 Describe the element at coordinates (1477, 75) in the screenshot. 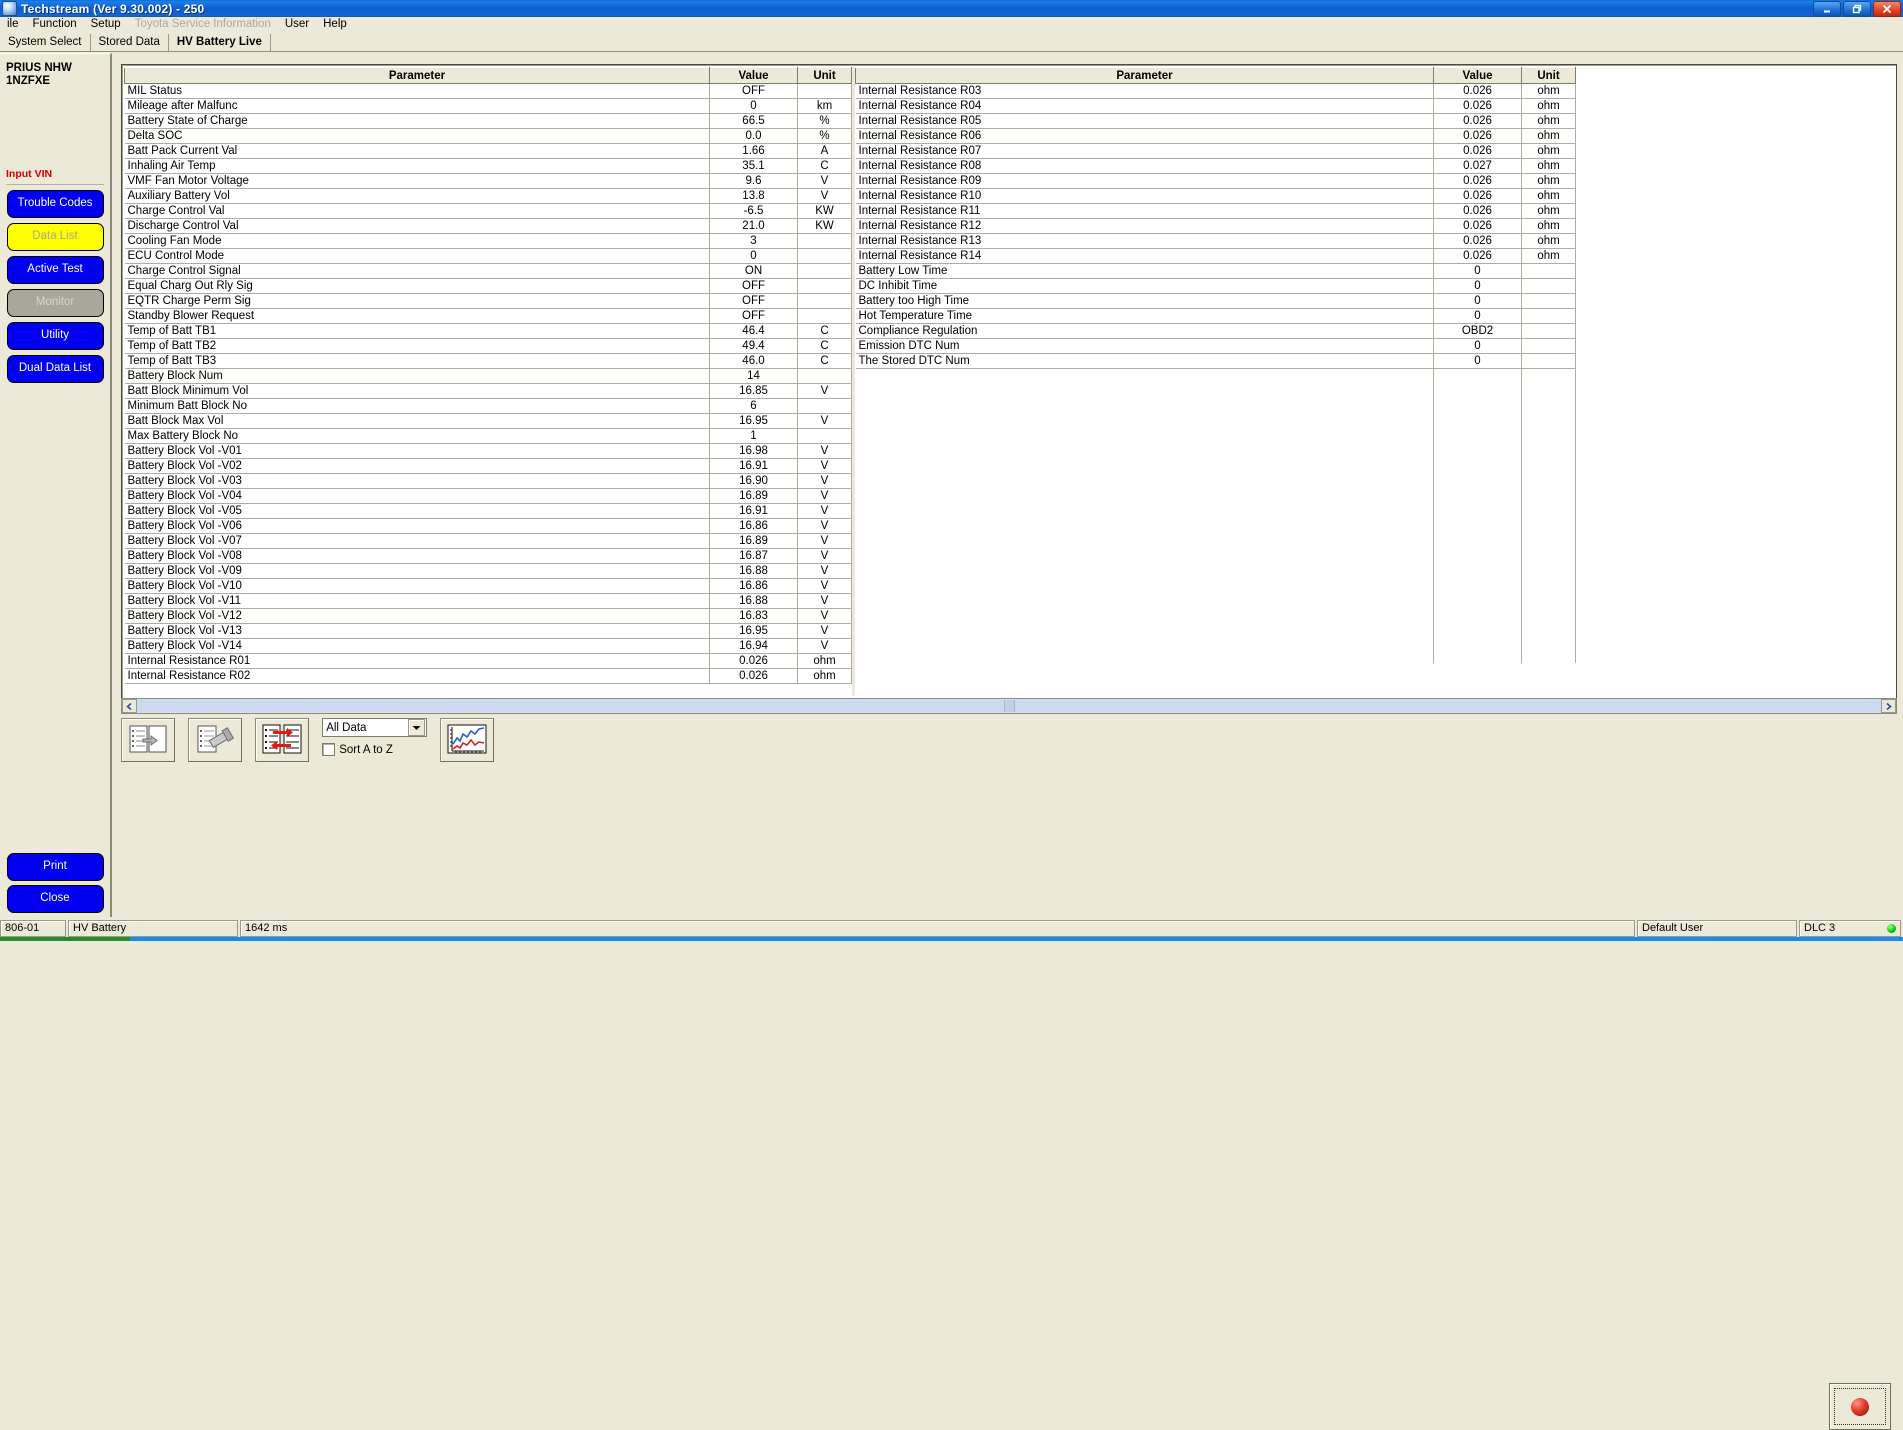

I see `header-value-right: Value` at that location.